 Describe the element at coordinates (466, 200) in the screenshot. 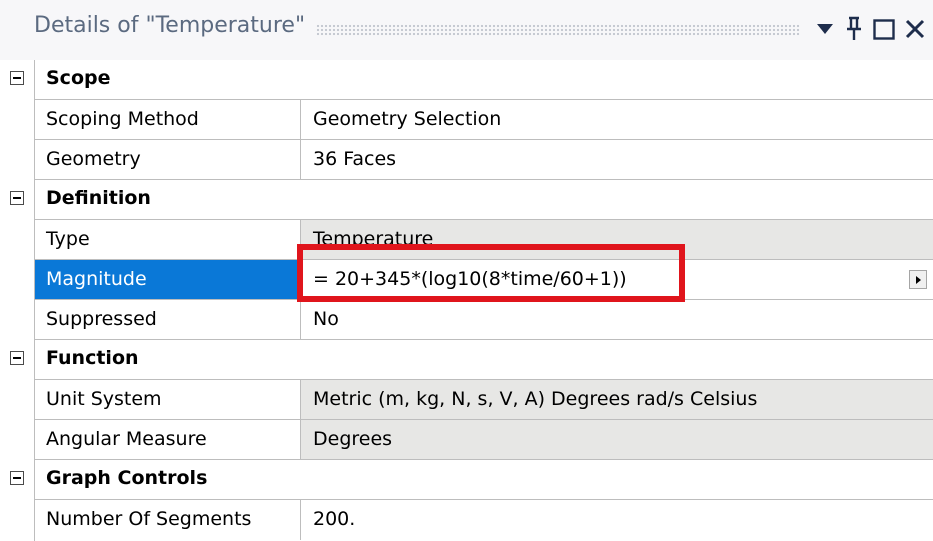

I see `category-definition: Definition` at that location.